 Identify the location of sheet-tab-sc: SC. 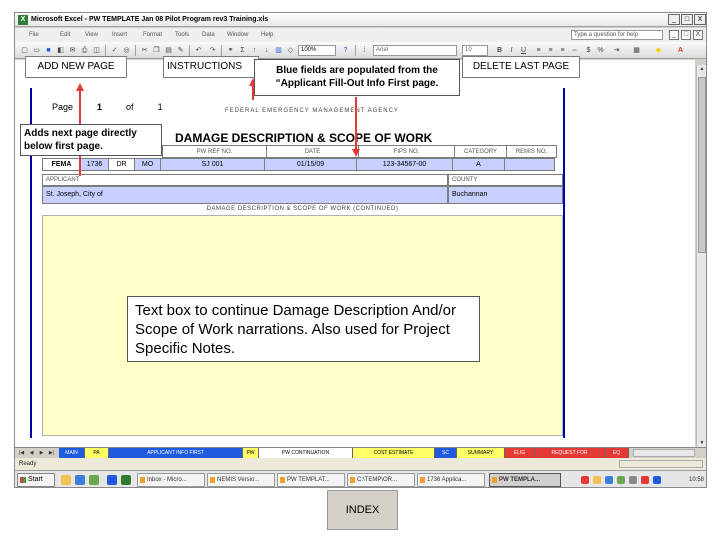
(446, 453).